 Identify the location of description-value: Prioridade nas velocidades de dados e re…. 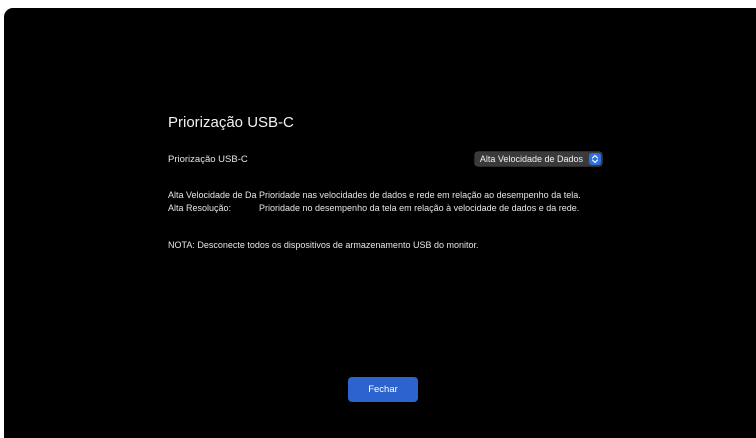
(420, 195).